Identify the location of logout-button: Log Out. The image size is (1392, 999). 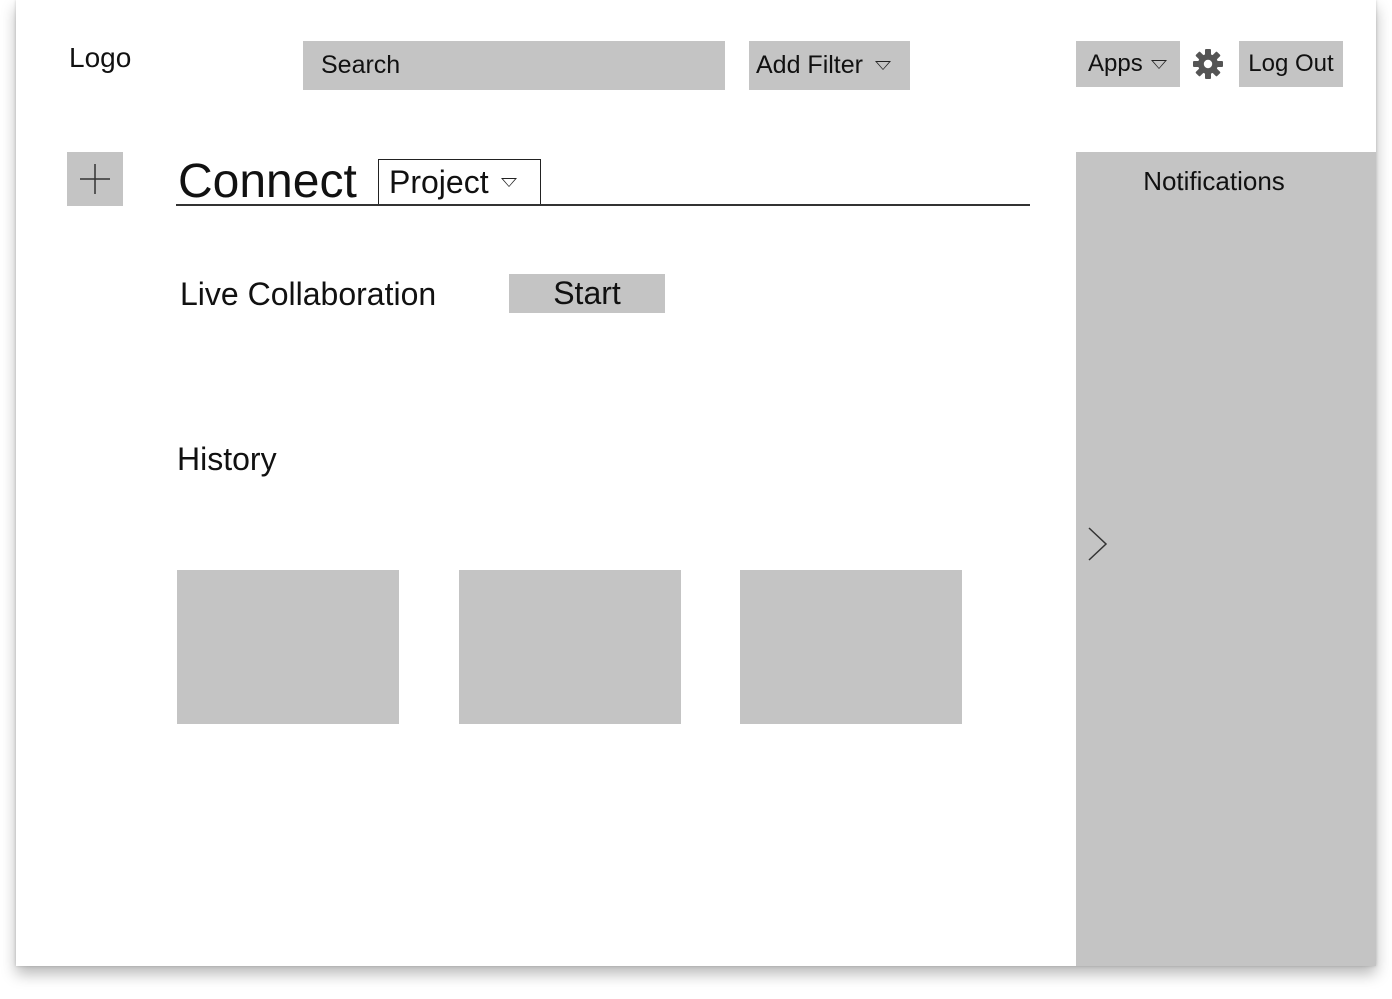
(1291, 64).